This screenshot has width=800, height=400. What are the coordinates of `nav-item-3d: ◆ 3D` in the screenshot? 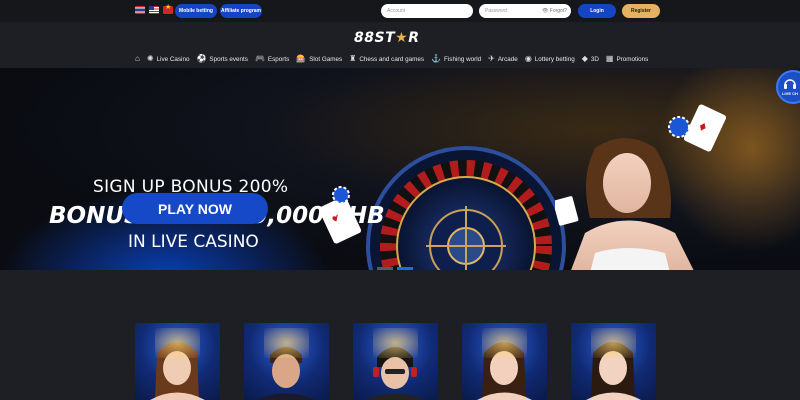 It's located at (590, 59).